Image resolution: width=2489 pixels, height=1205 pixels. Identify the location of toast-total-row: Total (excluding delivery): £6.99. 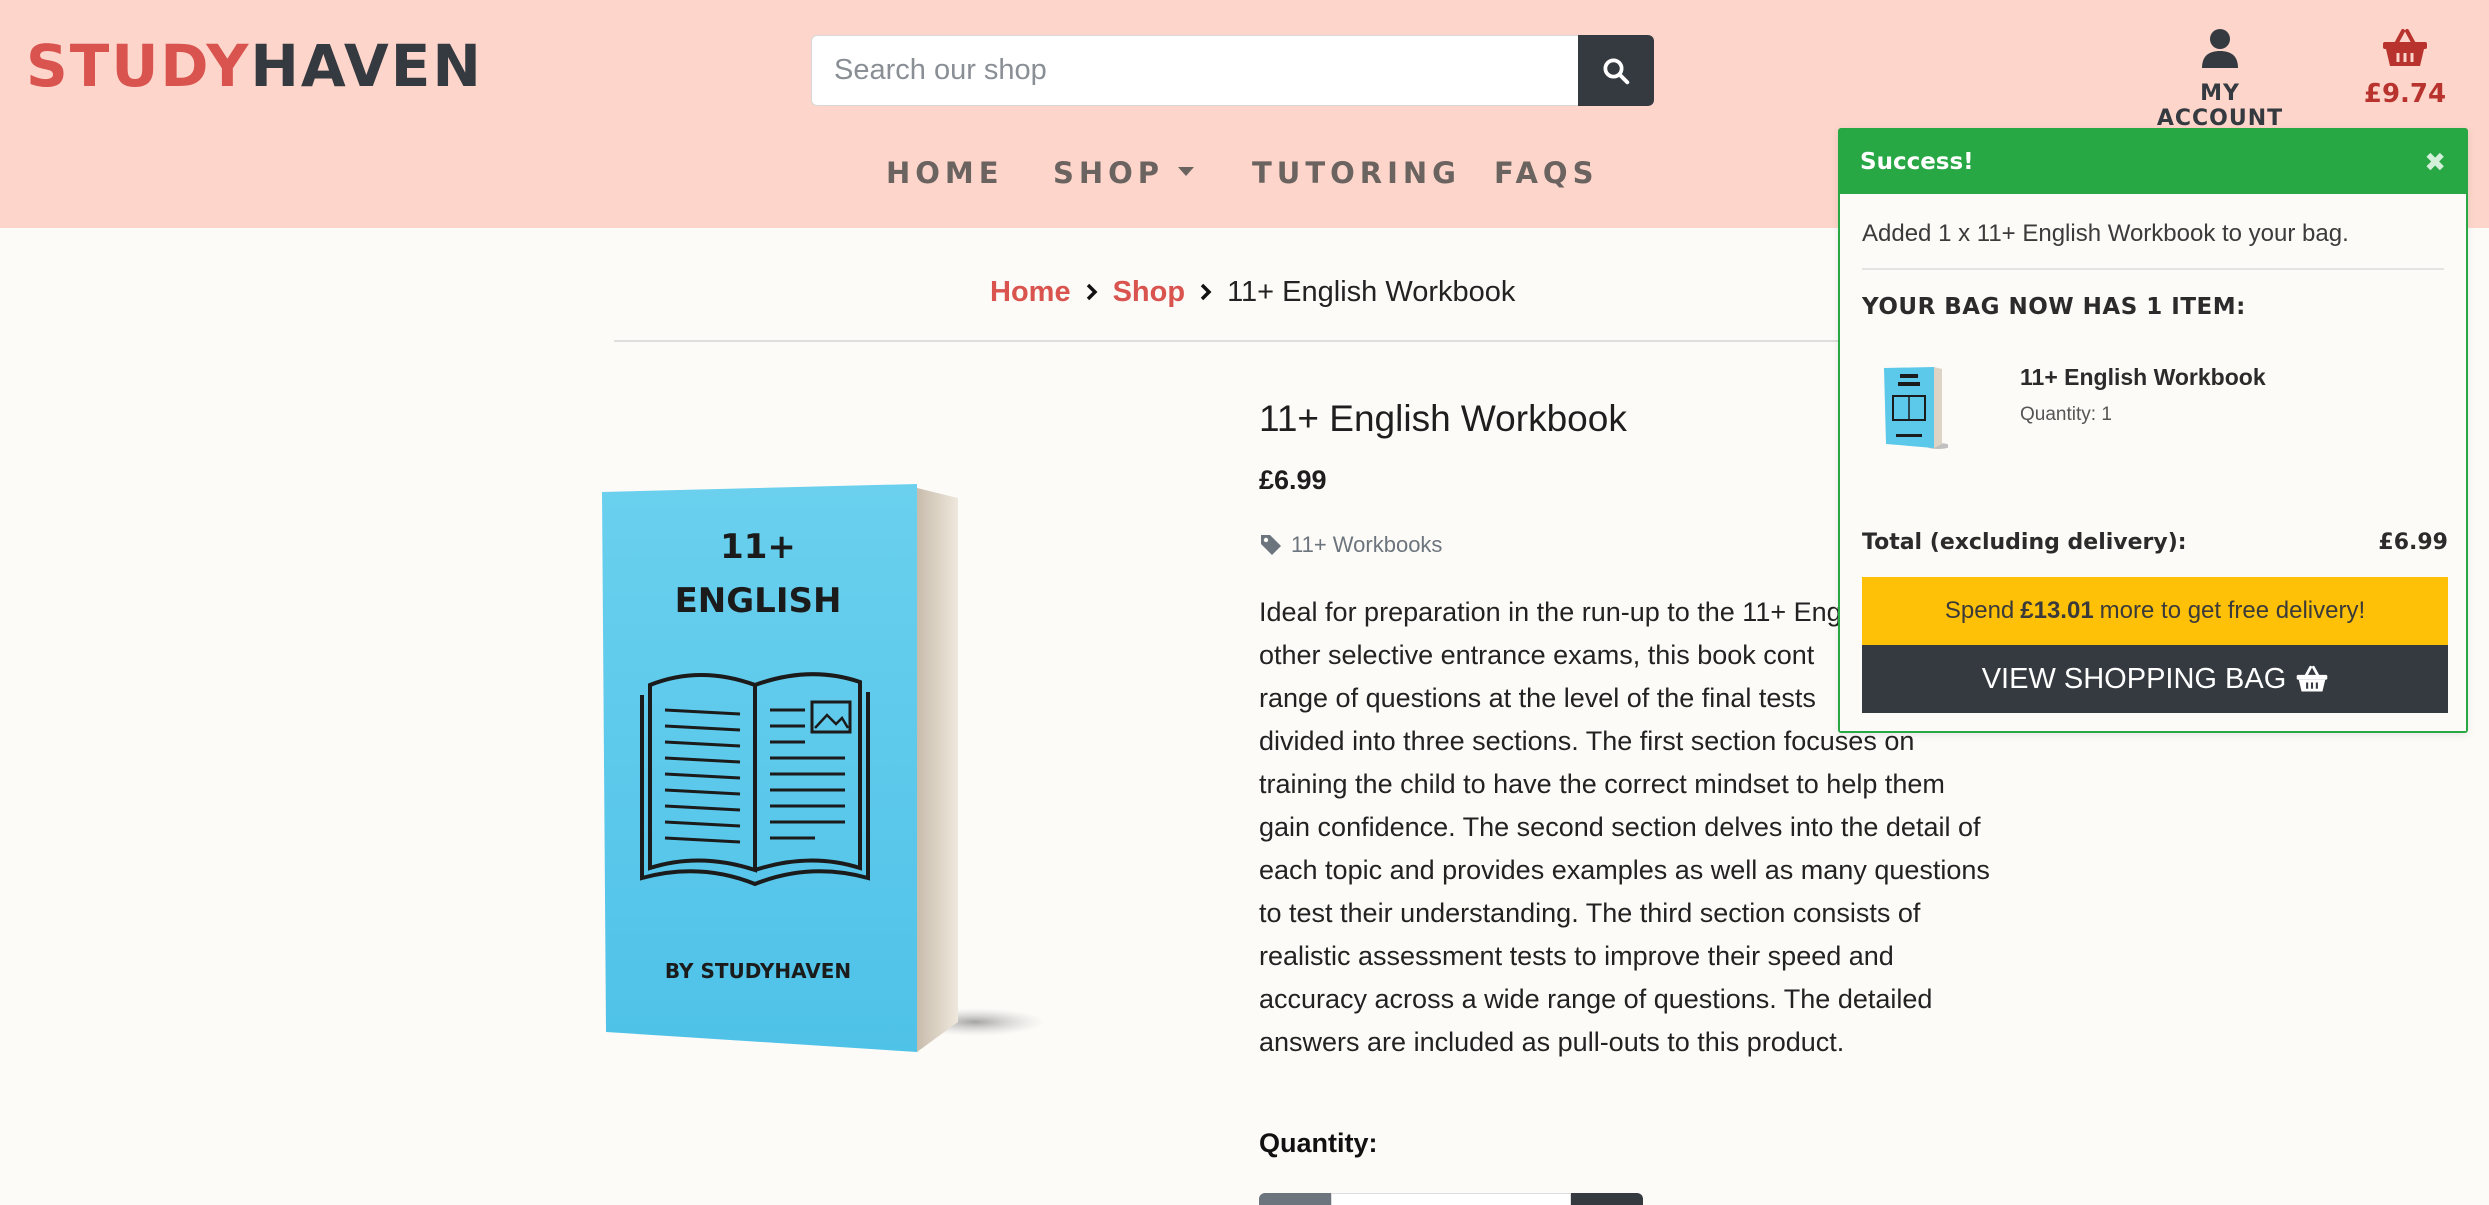
(2155, 542).